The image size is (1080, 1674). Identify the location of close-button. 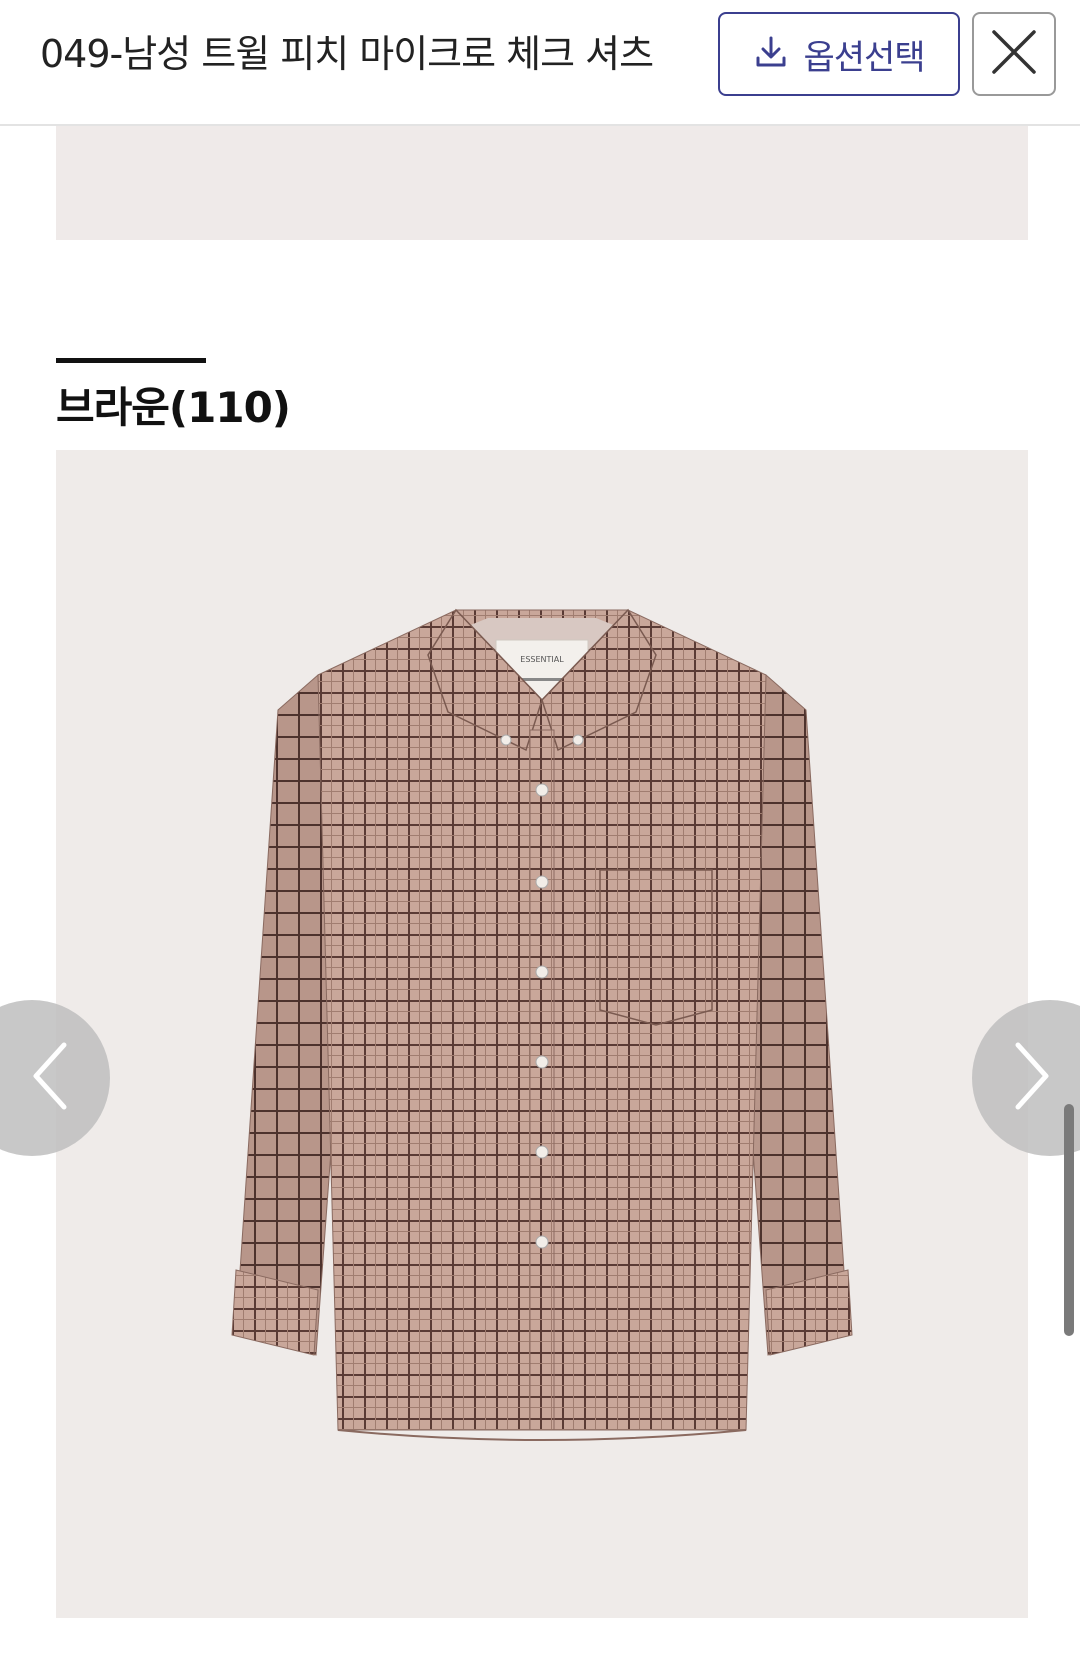
(1014, 54).